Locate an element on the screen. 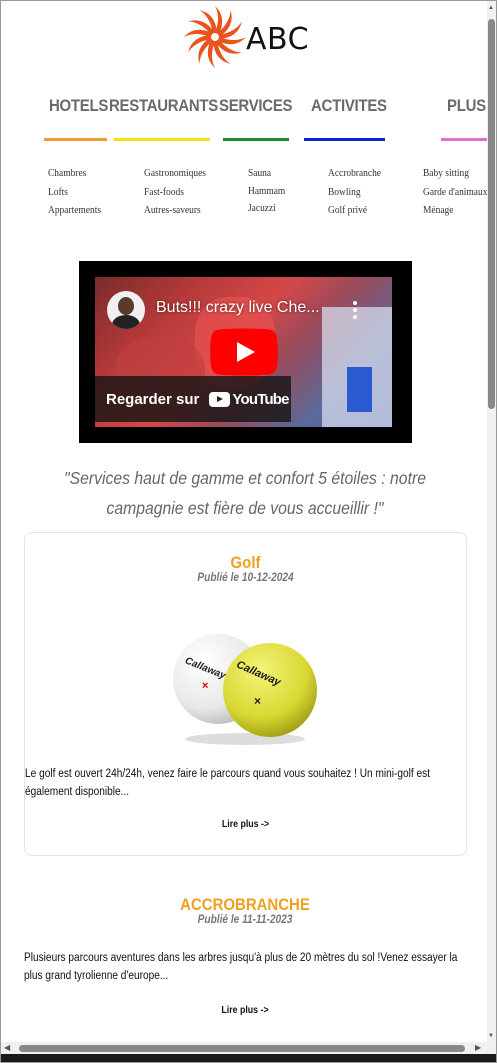 Image resolution: width=497 pixels, height=1063 pixels. nav-item-restaurants: RESTAURANTS is located at coordinates (163, 106).